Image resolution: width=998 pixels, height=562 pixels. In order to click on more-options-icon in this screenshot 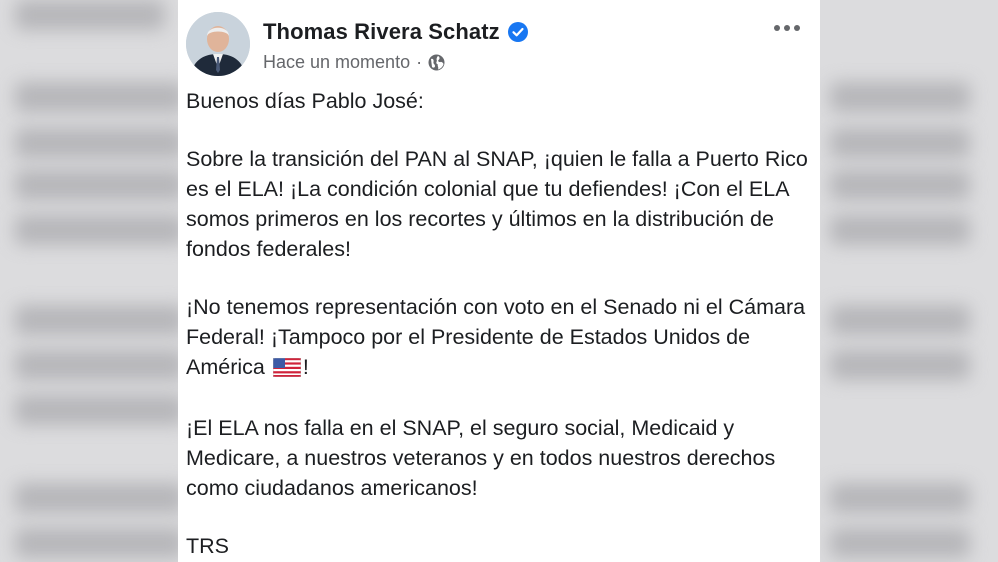, I will do `click(787, 28)`.